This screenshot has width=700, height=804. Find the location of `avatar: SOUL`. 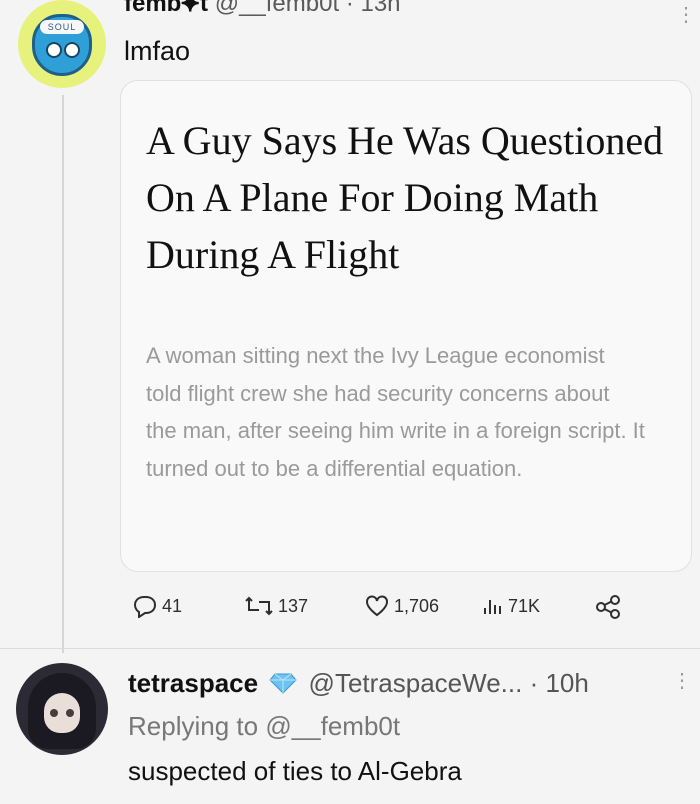

avatar: SOUL is located at coordinates (62, 44).